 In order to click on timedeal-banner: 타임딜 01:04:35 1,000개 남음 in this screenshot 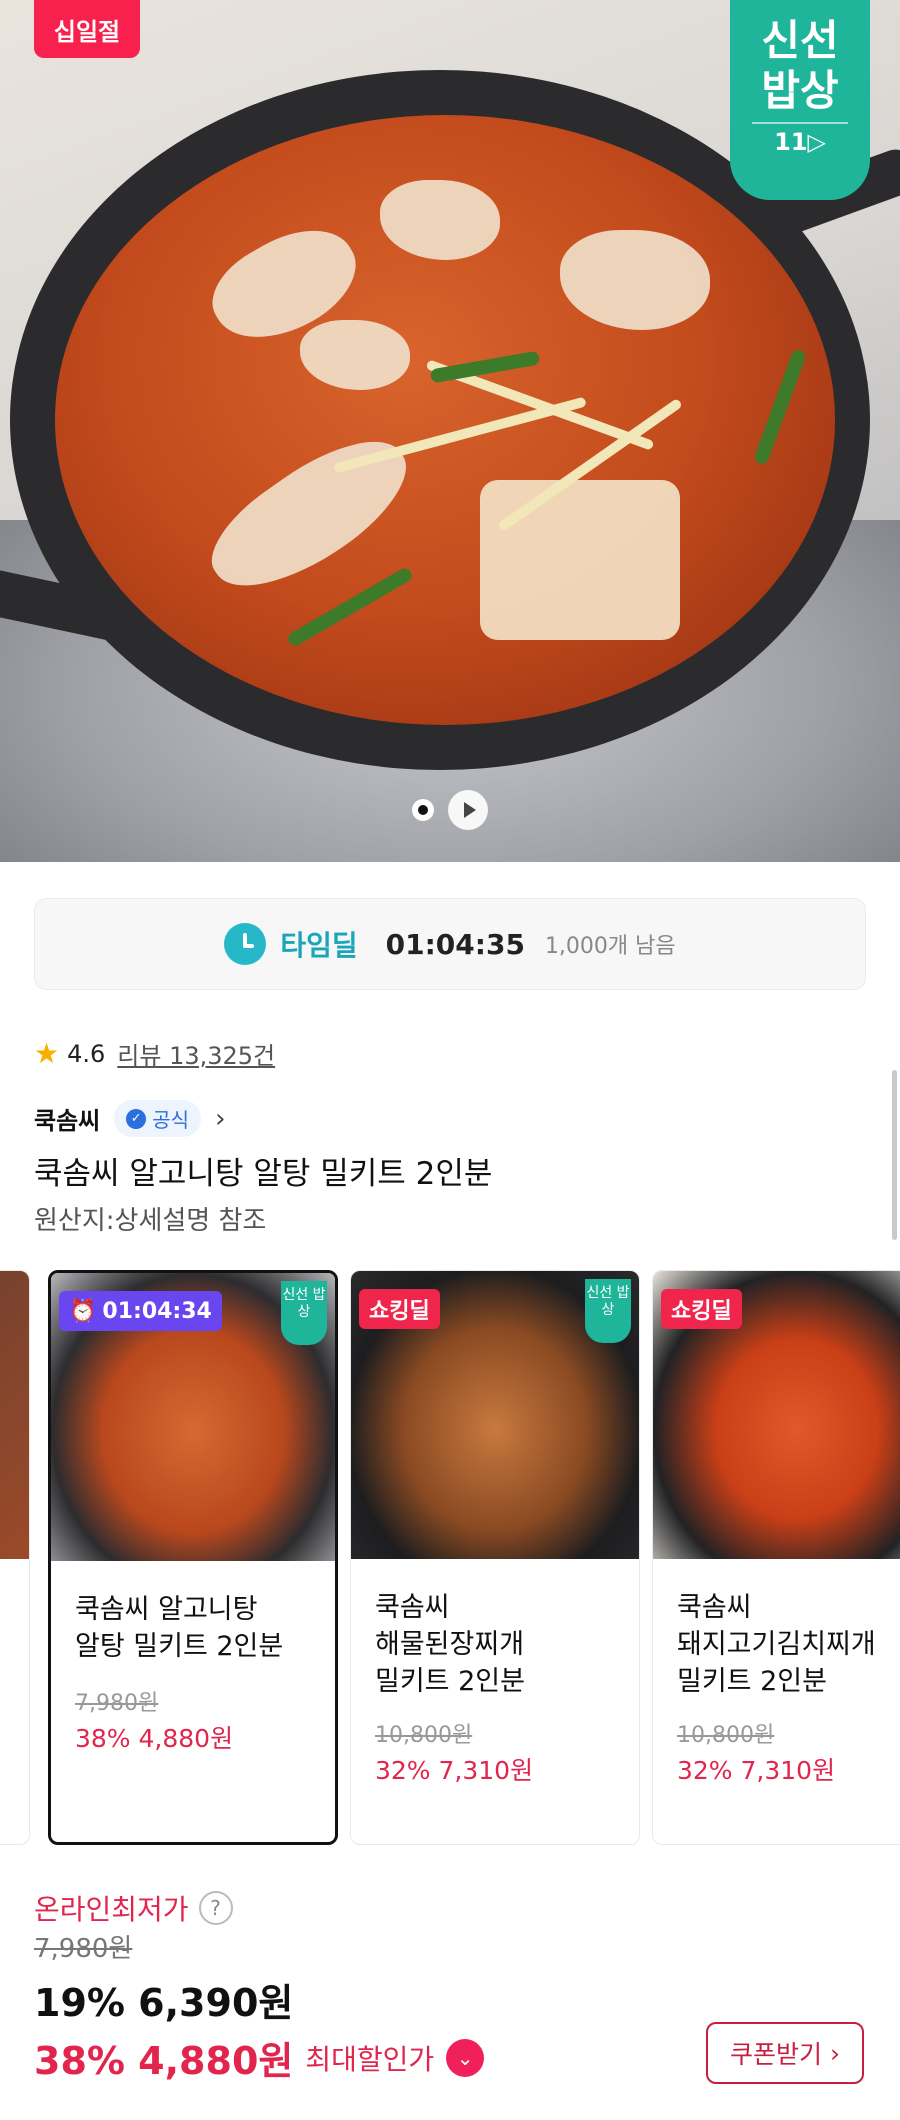, I will do `click(450, 944)`.